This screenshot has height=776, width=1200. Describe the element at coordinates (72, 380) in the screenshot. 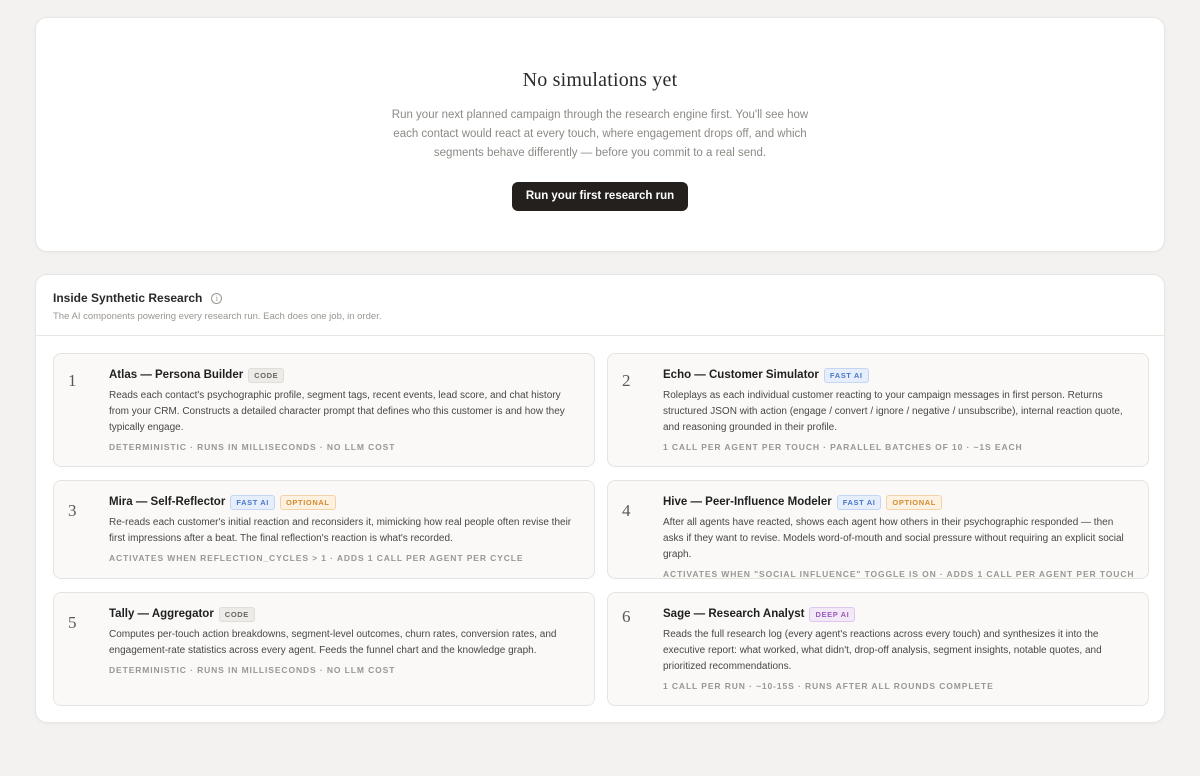

I see `agent-number: 1` at that location.